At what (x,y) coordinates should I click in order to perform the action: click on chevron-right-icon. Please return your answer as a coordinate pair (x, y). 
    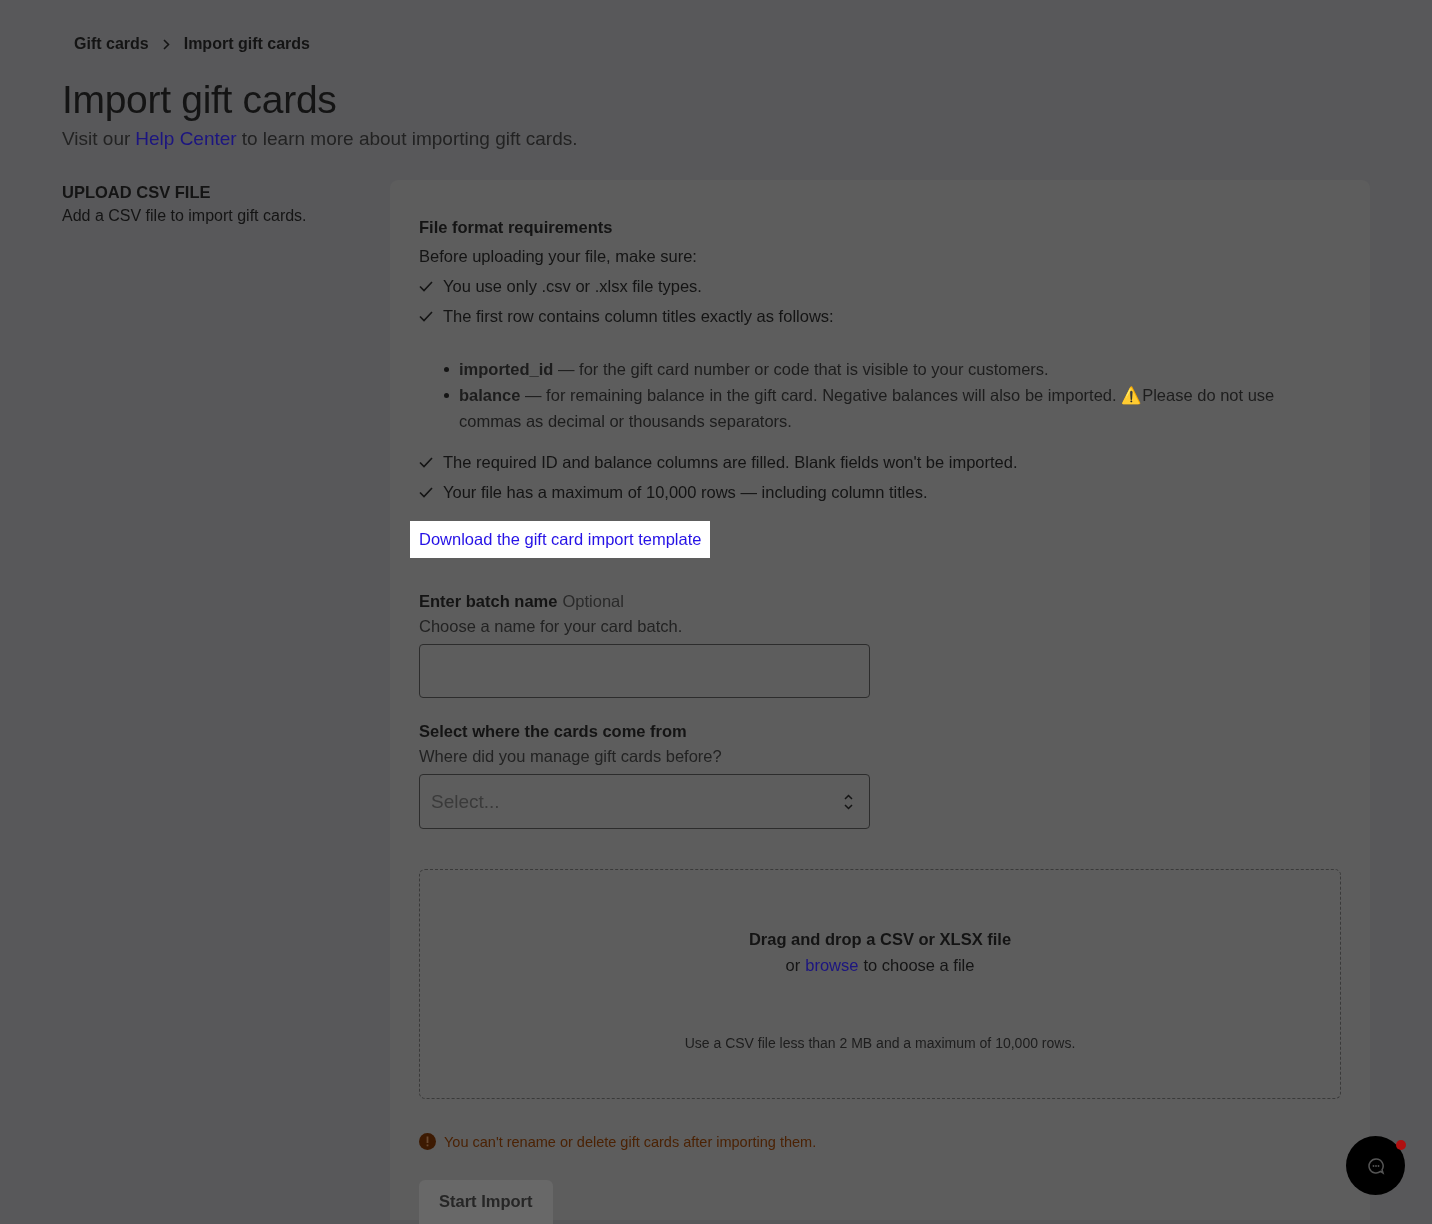
    Looking at the image, I should click on (166, 44).